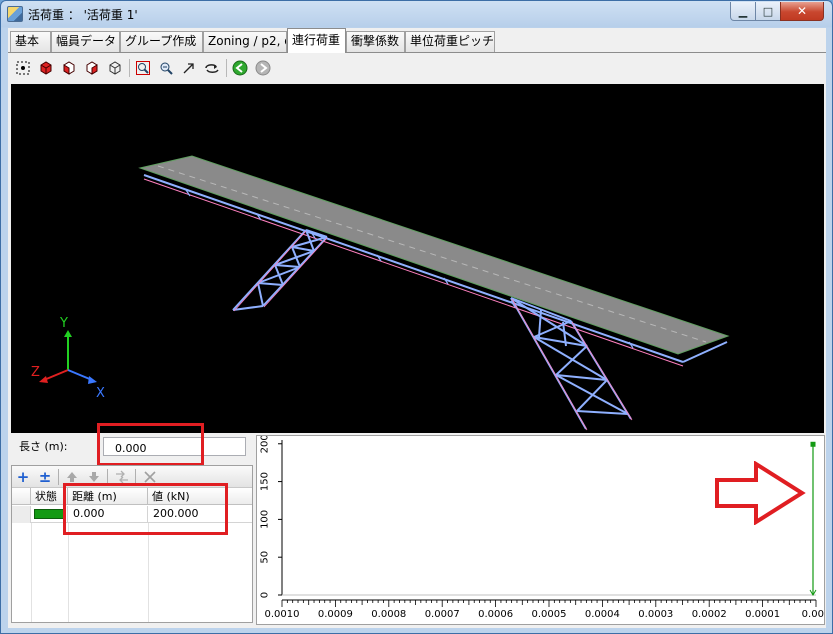 The width and height of the screenshot is (833, 634). What do you see at coordinates (760, 493) in the screenshot?
I see `red-arrow-annotation` at bounding box center [760, 493].